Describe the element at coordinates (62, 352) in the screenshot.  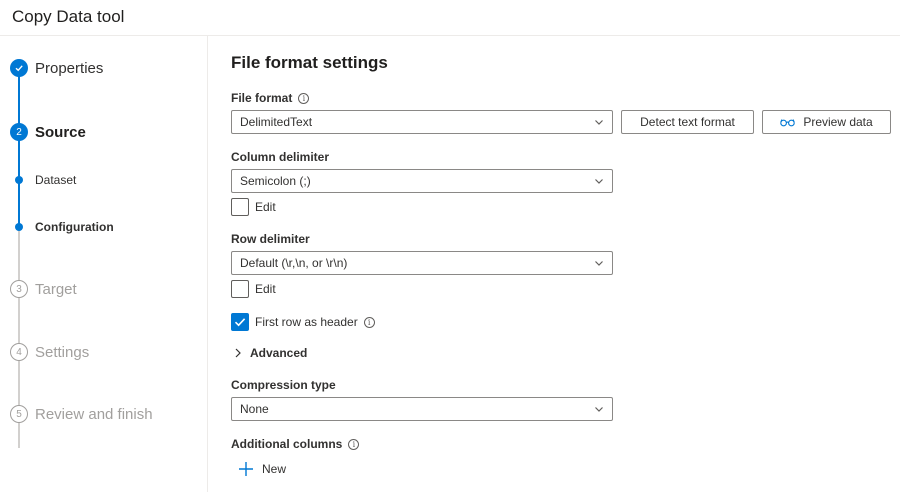
I see `step-label: Settings` at that location.